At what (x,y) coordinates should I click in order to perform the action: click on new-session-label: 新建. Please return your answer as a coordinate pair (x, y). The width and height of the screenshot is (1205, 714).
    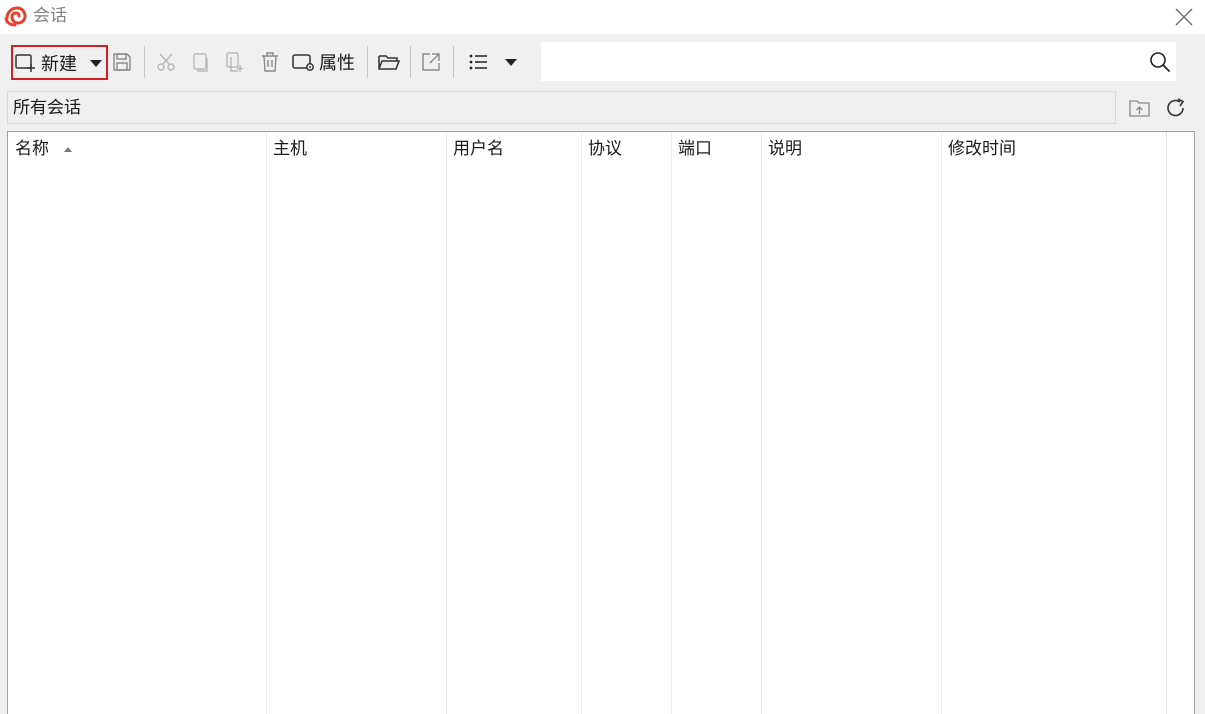
    Looking at the image, I should click on (59, 64).